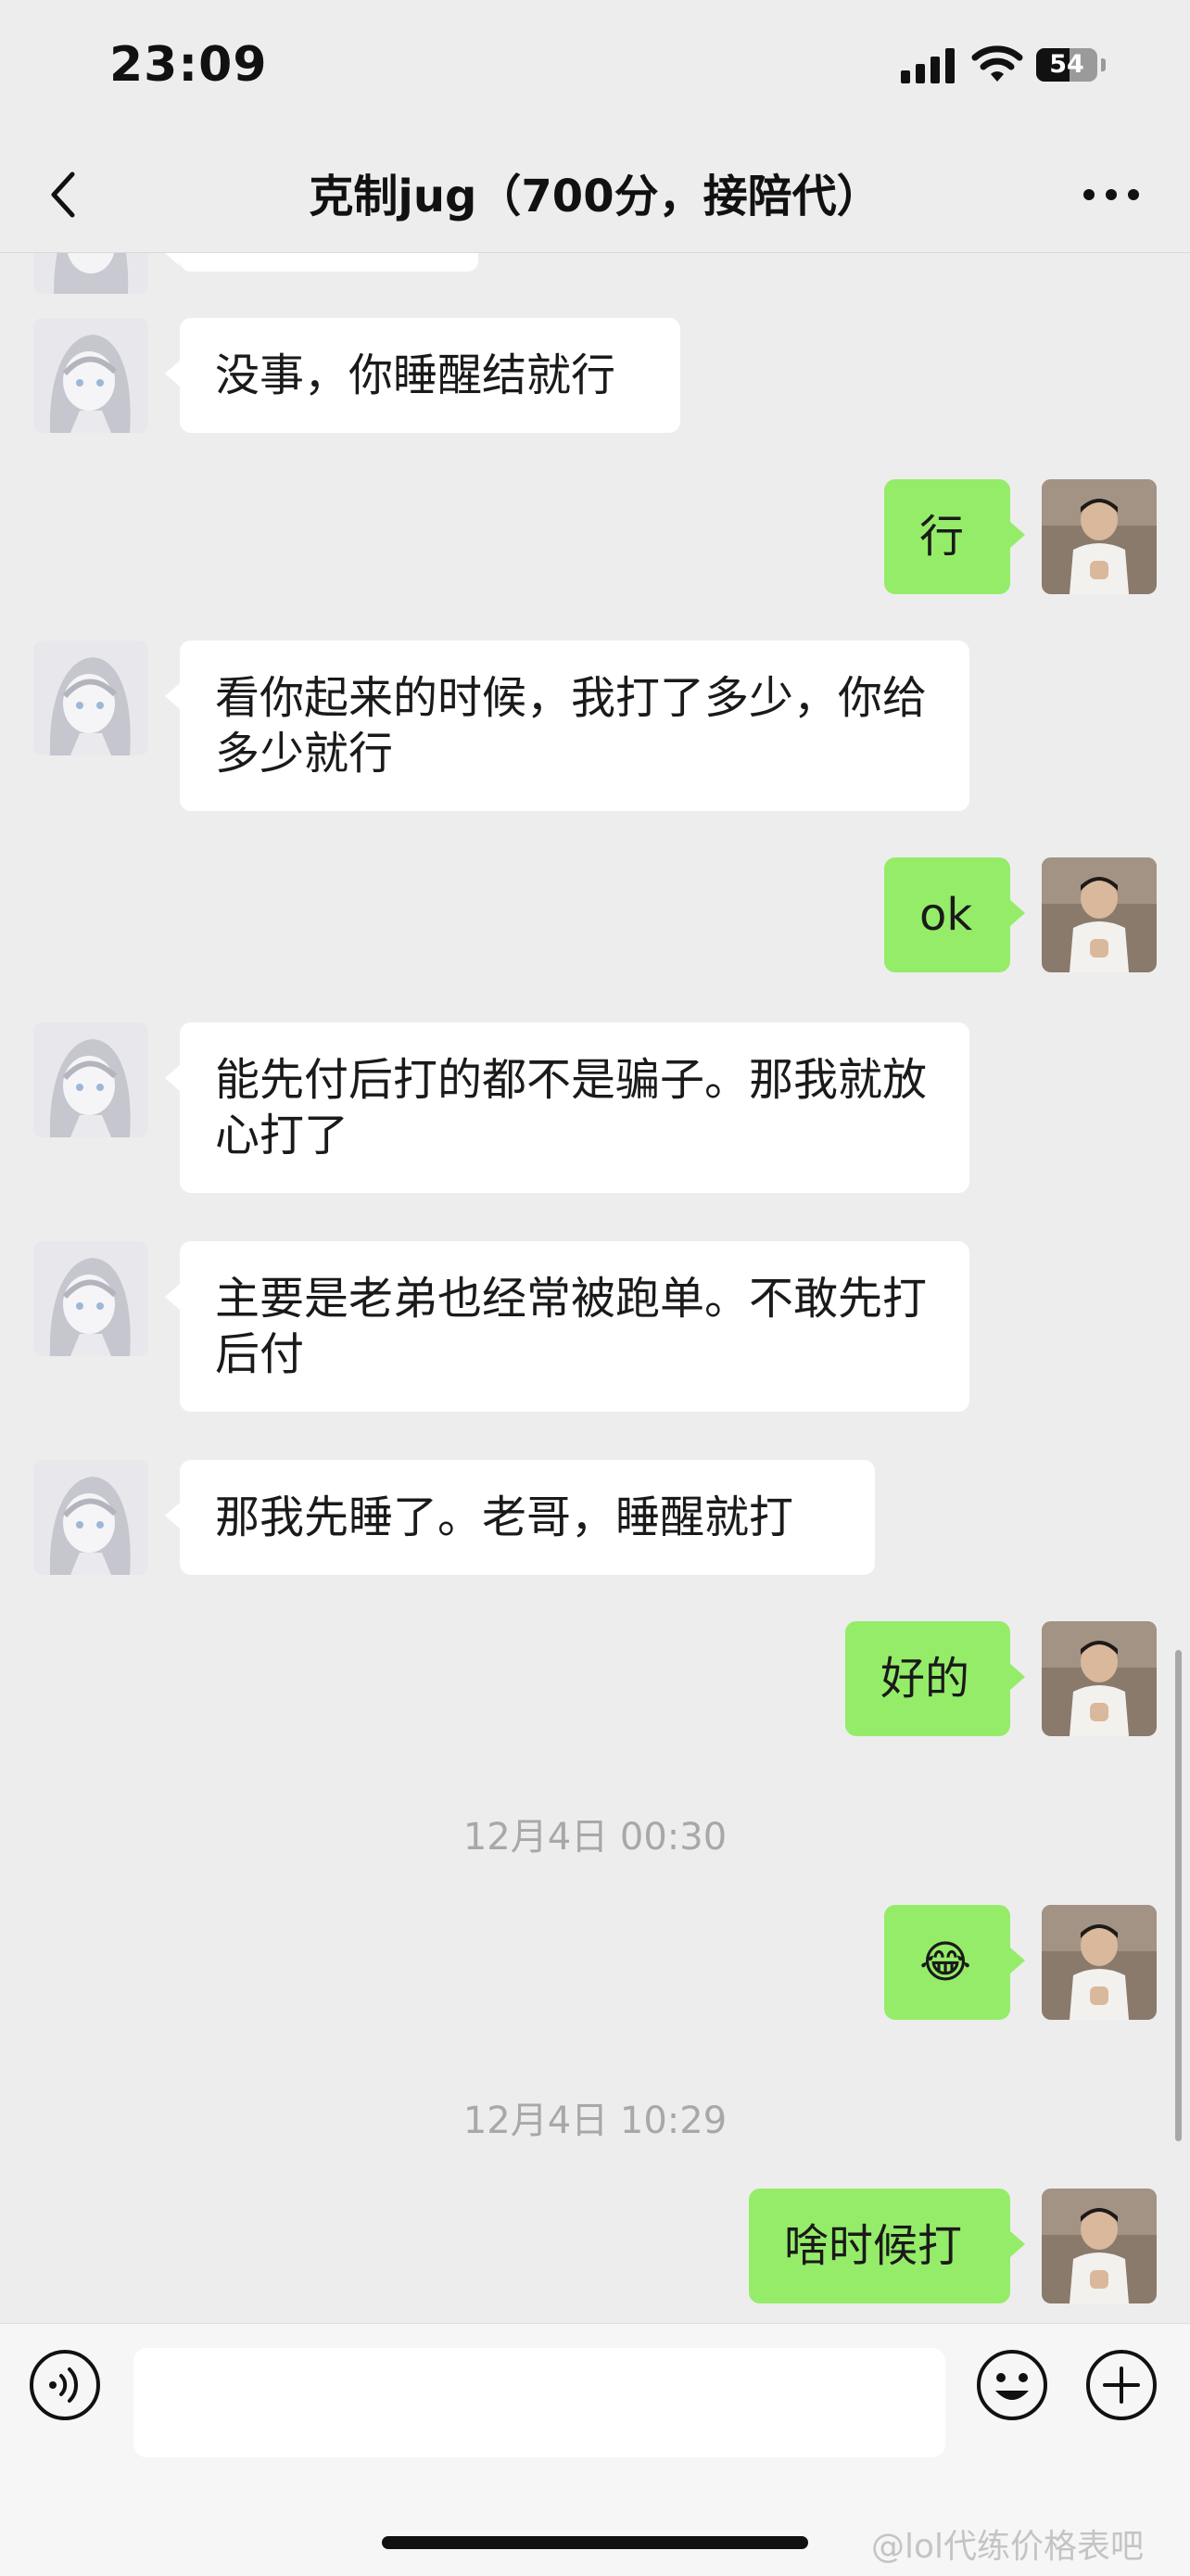 This screenshot has width=1190, height=2576. Describe the element at coordinates (65, 194) in the screenshot. I see `back-icon` at that location.